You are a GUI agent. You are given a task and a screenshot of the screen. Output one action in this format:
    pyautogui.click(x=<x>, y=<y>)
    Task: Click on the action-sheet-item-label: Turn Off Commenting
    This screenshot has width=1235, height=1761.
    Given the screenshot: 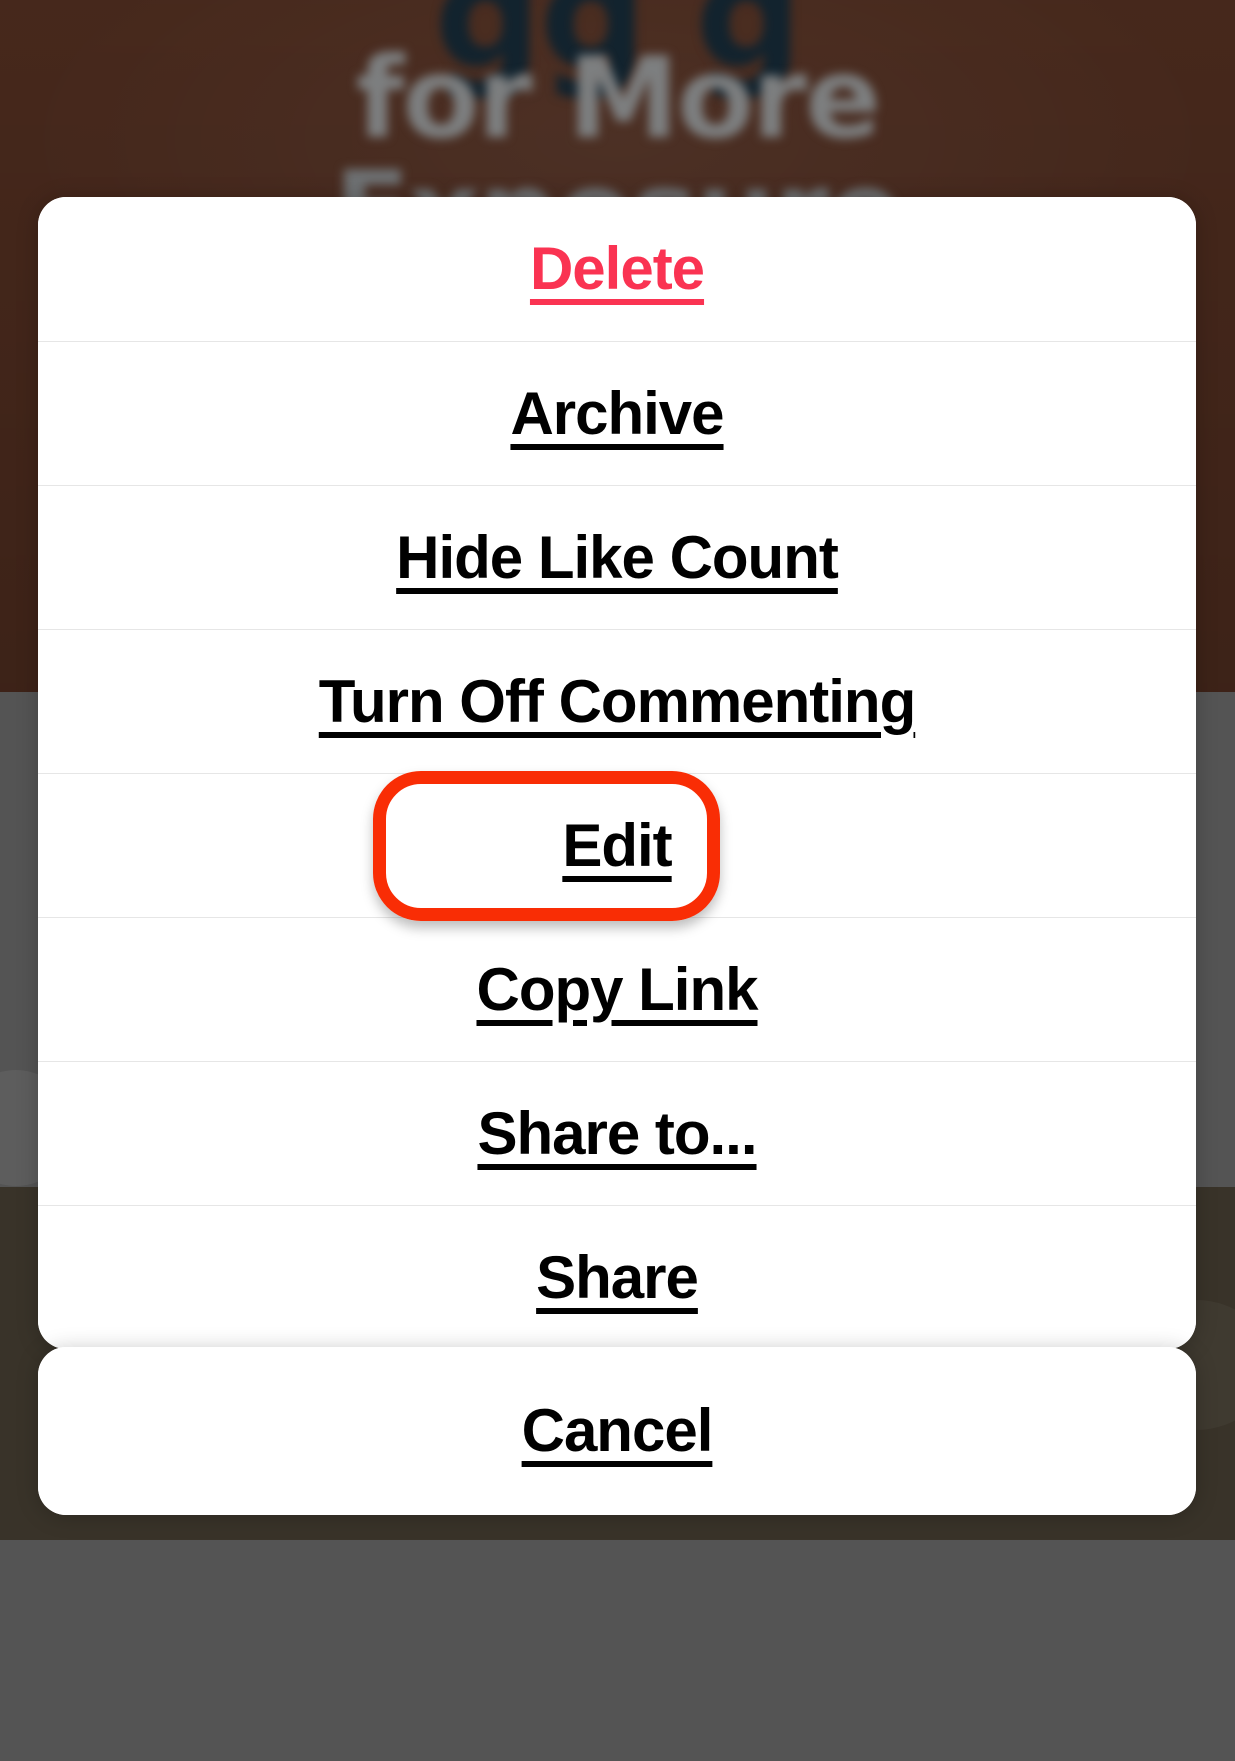 What is the action you would take?
    pyautogui.click(x=617, y=701)
    